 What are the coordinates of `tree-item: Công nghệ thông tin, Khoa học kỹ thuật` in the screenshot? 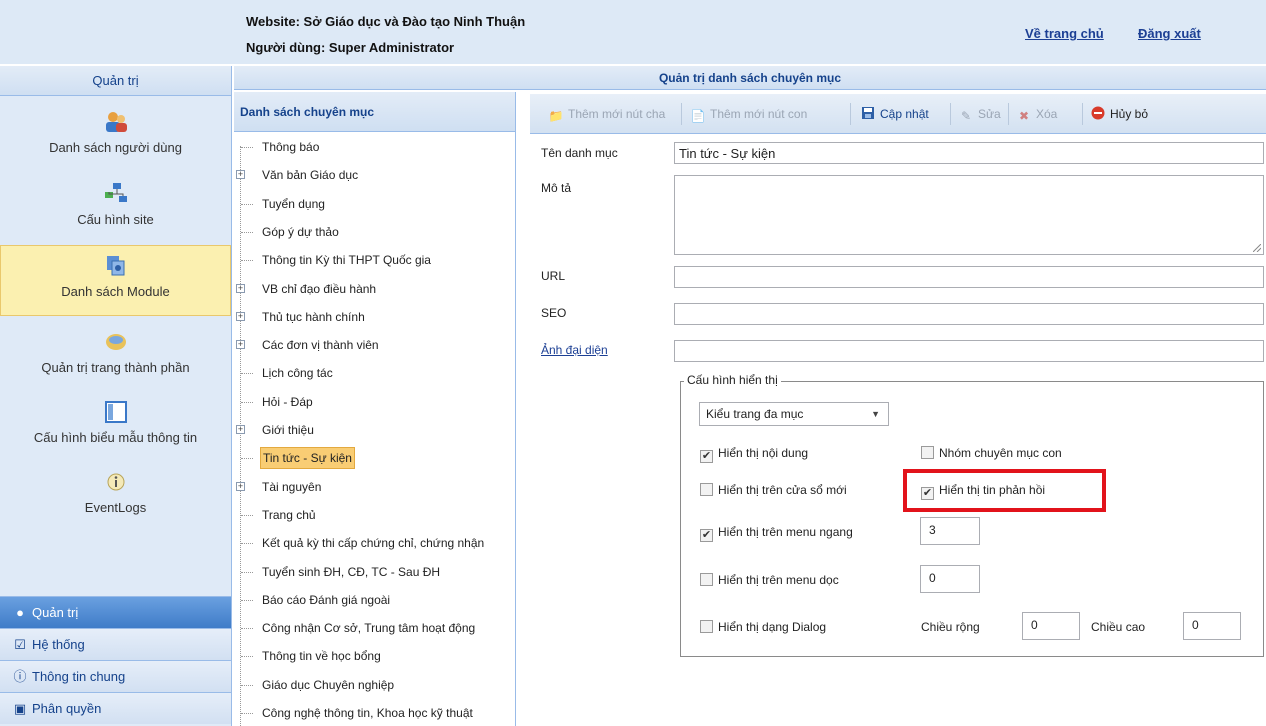 It's located at (374, 713).